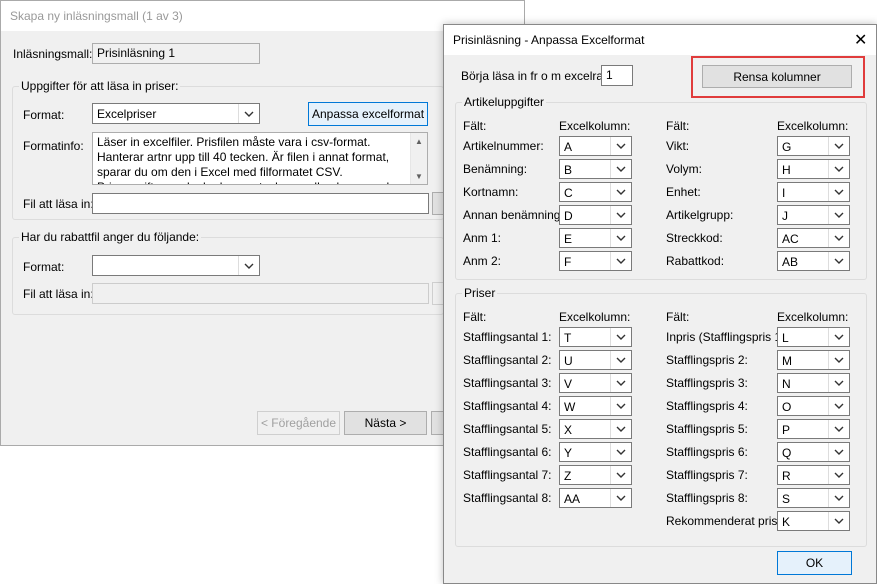 The height and width of the screenshot is (584, 877). I want to click on article-left-column-select-2: B, so click(595, 169).